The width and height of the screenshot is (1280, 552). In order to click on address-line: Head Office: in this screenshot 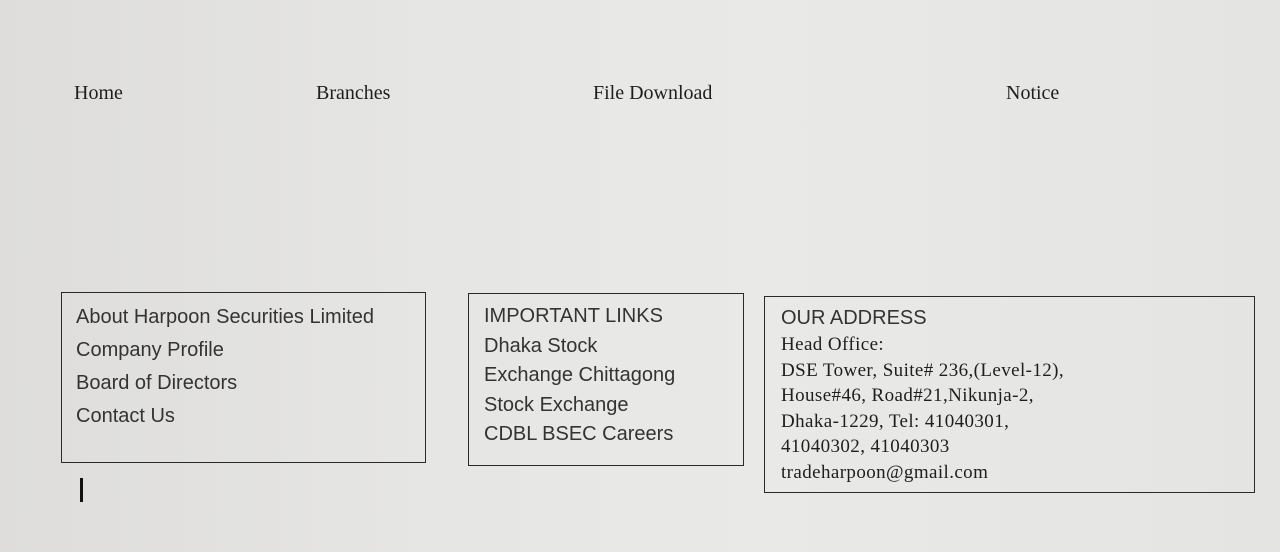, I will do `click(833, 344)`.